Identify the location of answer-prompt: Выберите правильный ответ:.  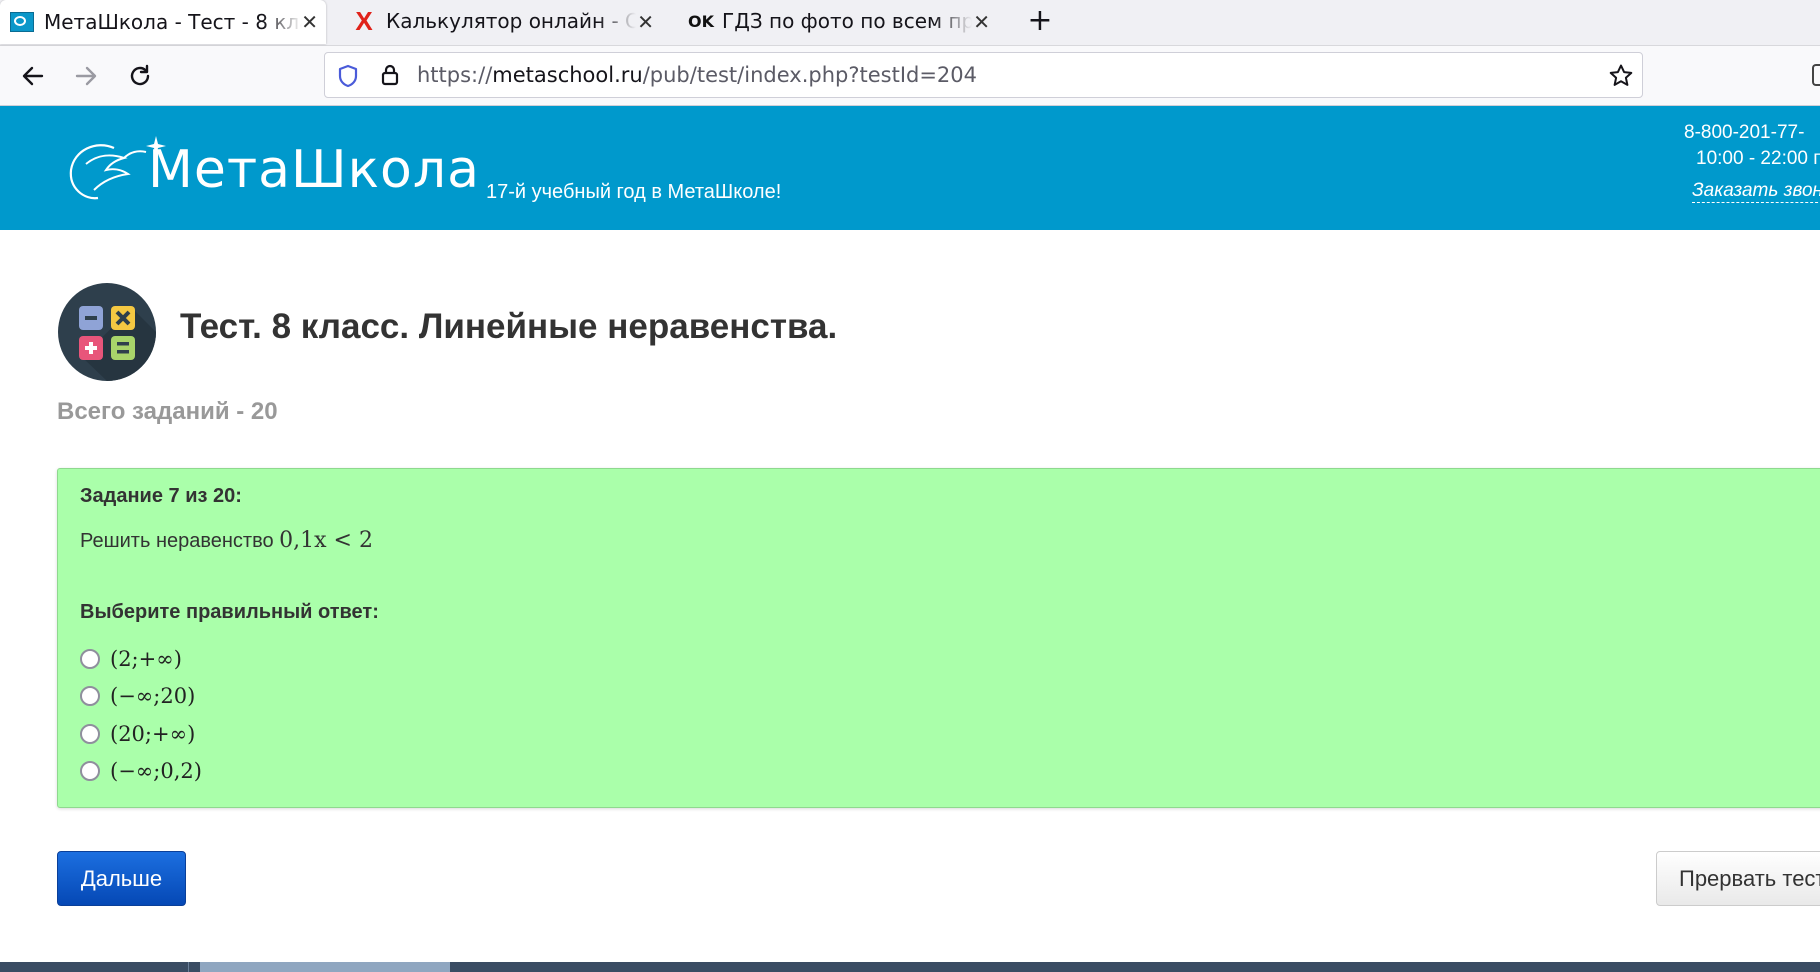
(229, 612).